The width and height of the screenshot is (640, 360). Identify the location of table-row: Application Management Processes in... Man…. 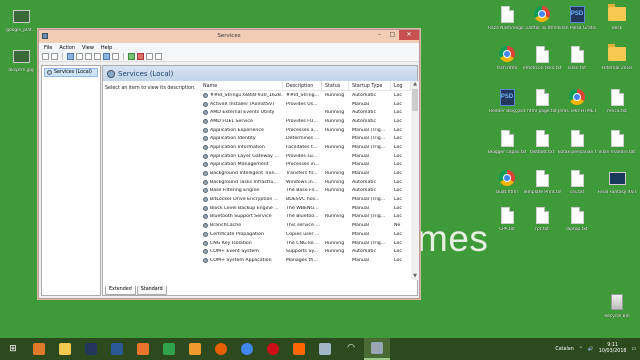
(309, 165).